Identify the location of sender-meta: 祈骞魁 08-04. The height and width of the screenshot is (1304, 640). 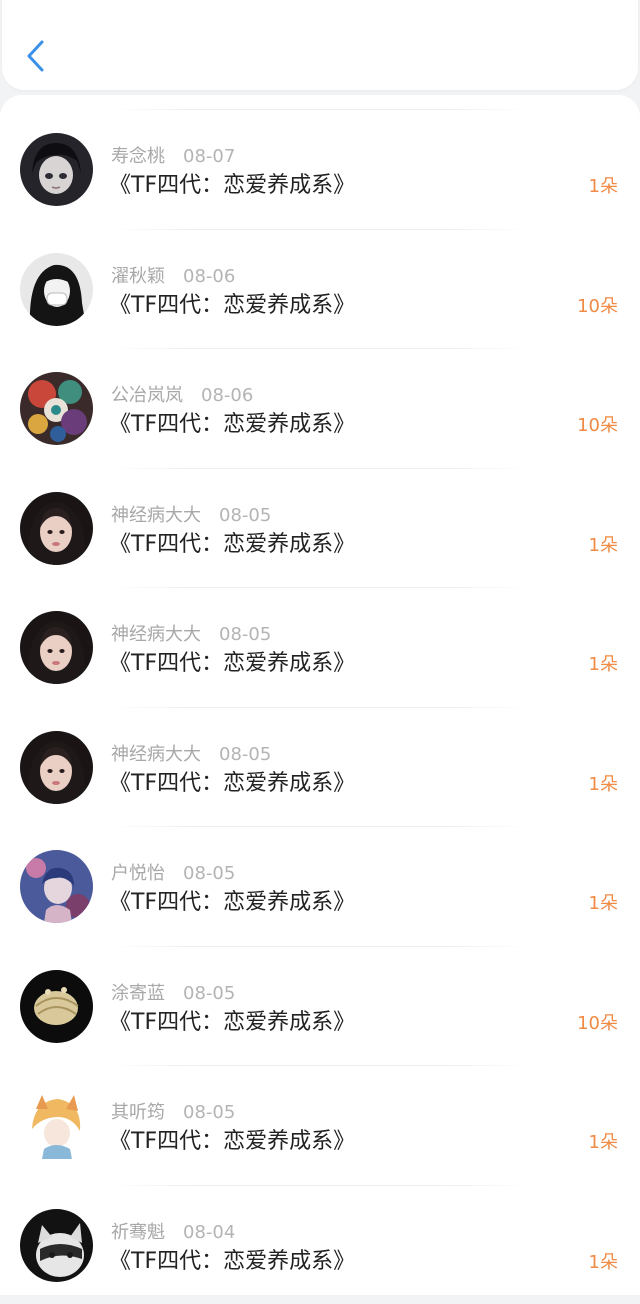
(173, 1231).